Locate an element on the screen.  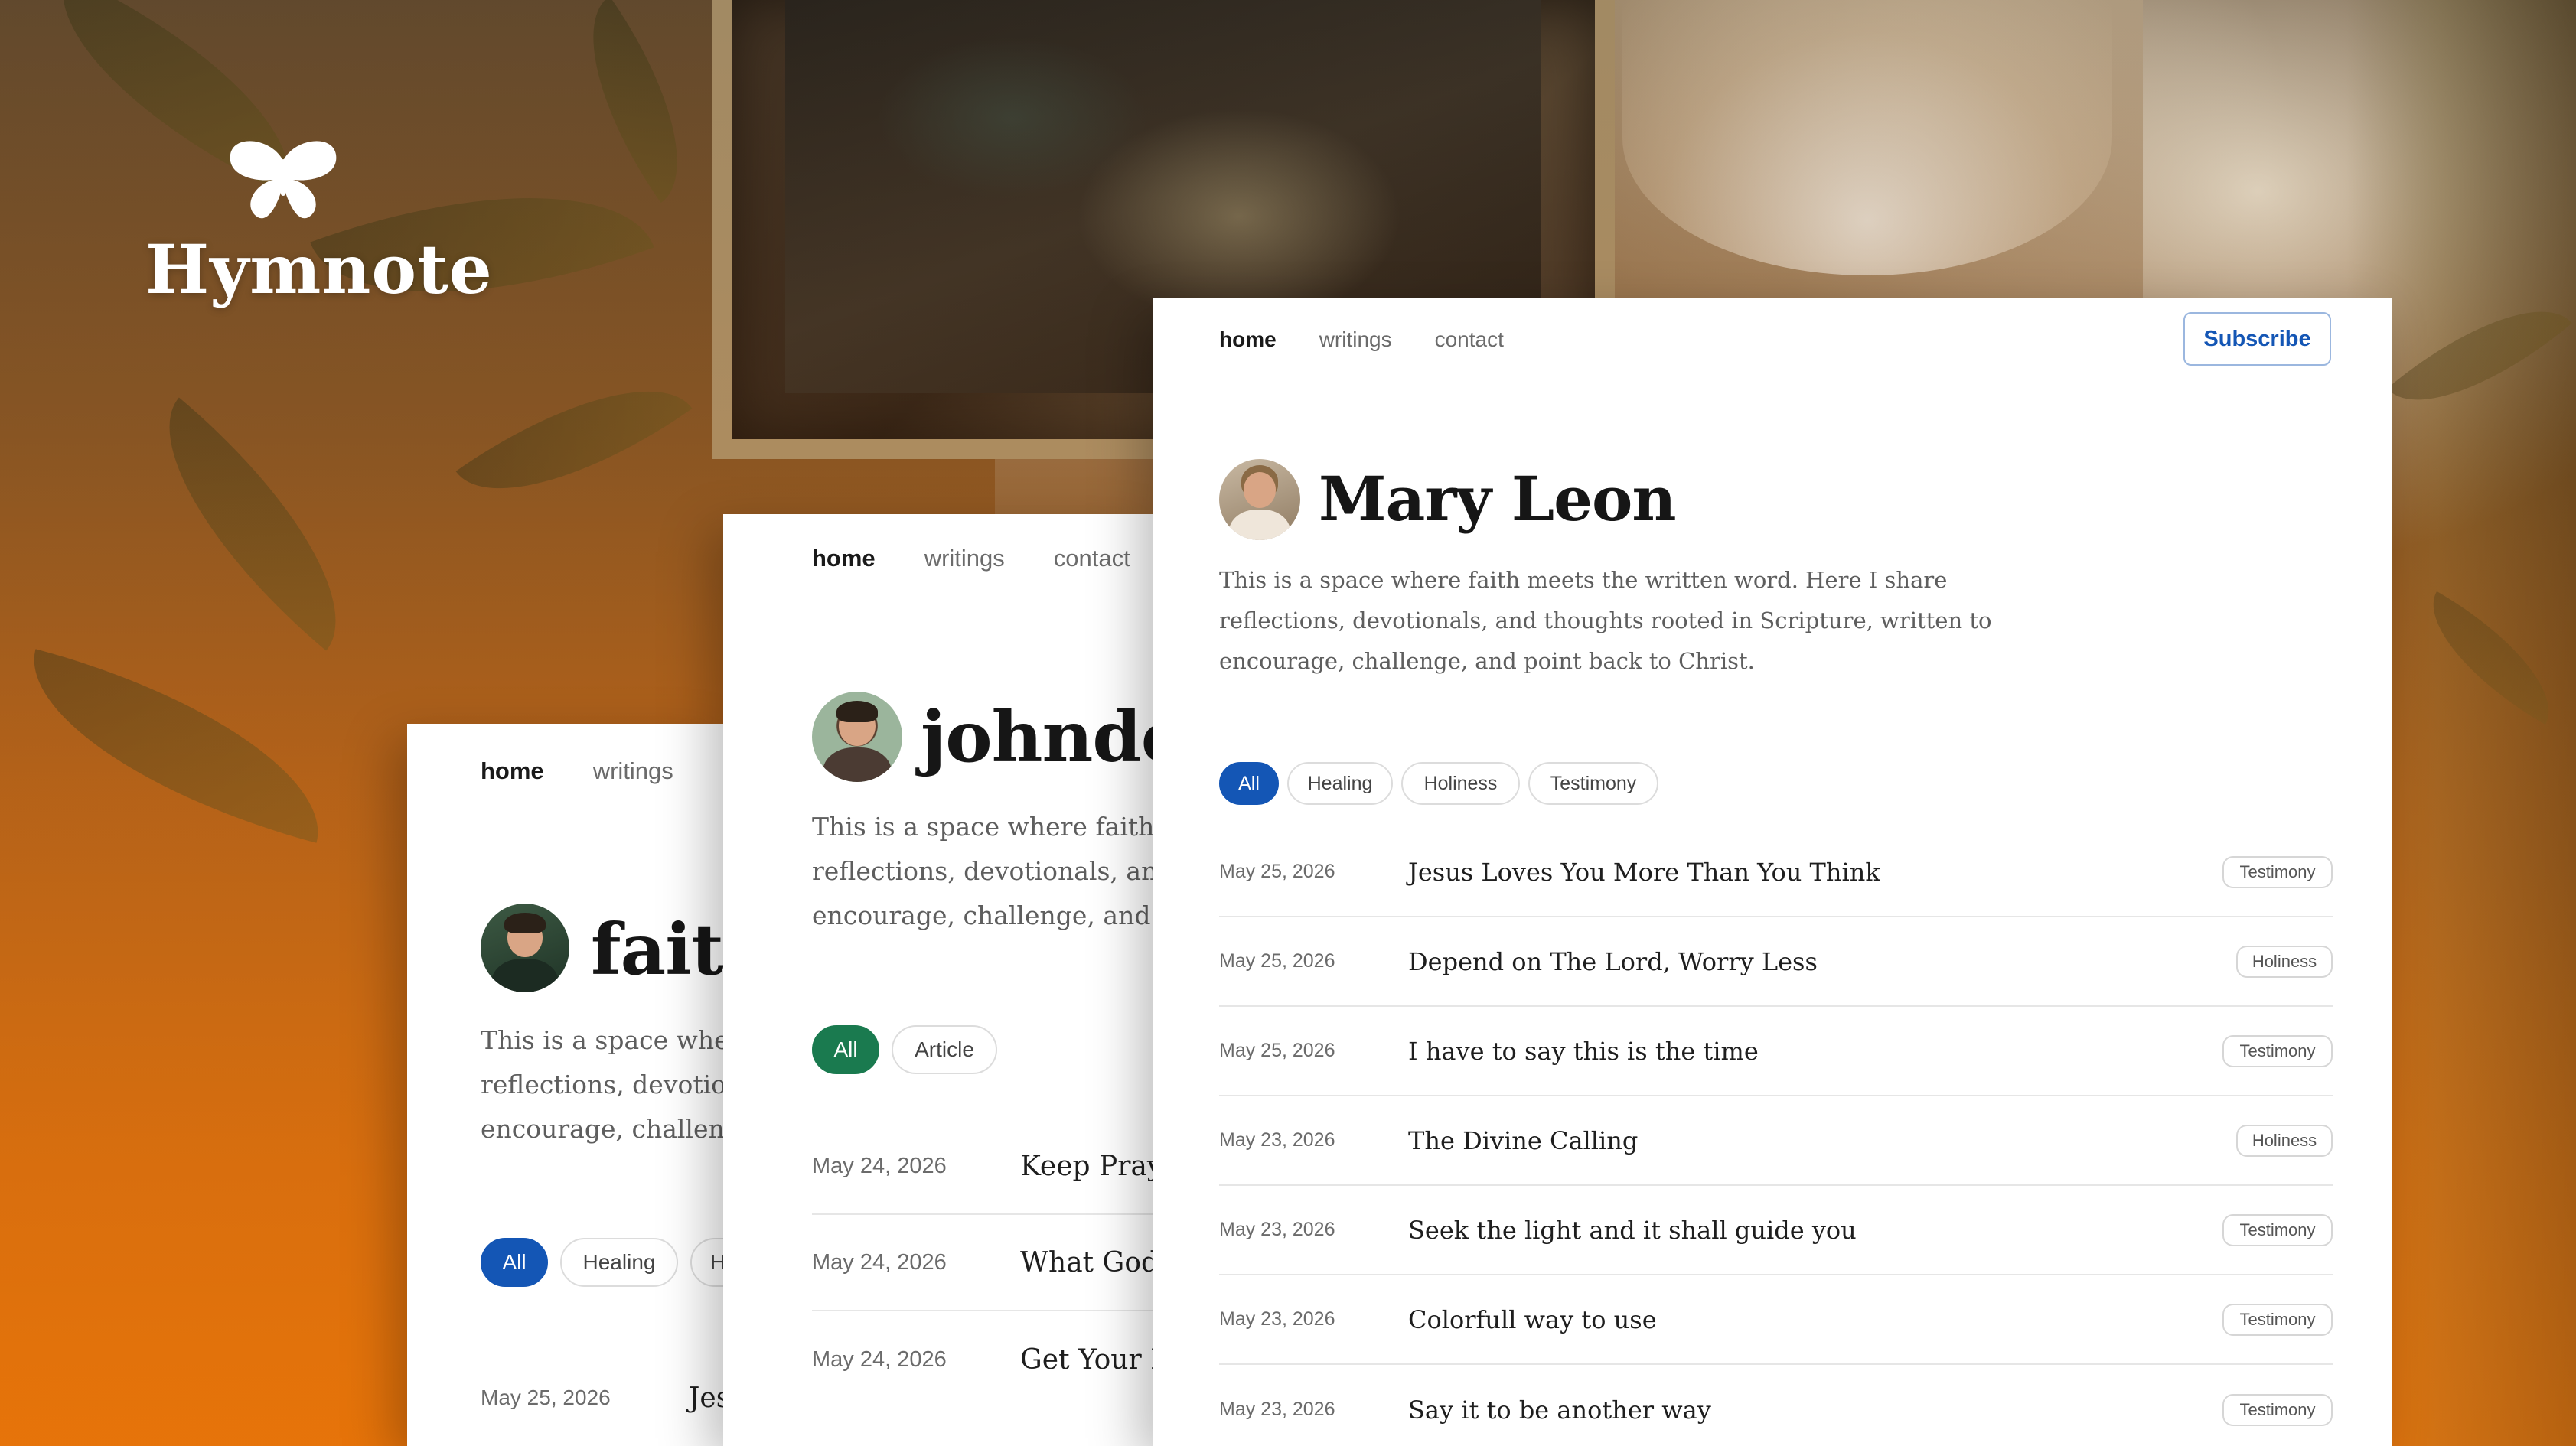
butterfly-icon is located at coordinates (283, 180).